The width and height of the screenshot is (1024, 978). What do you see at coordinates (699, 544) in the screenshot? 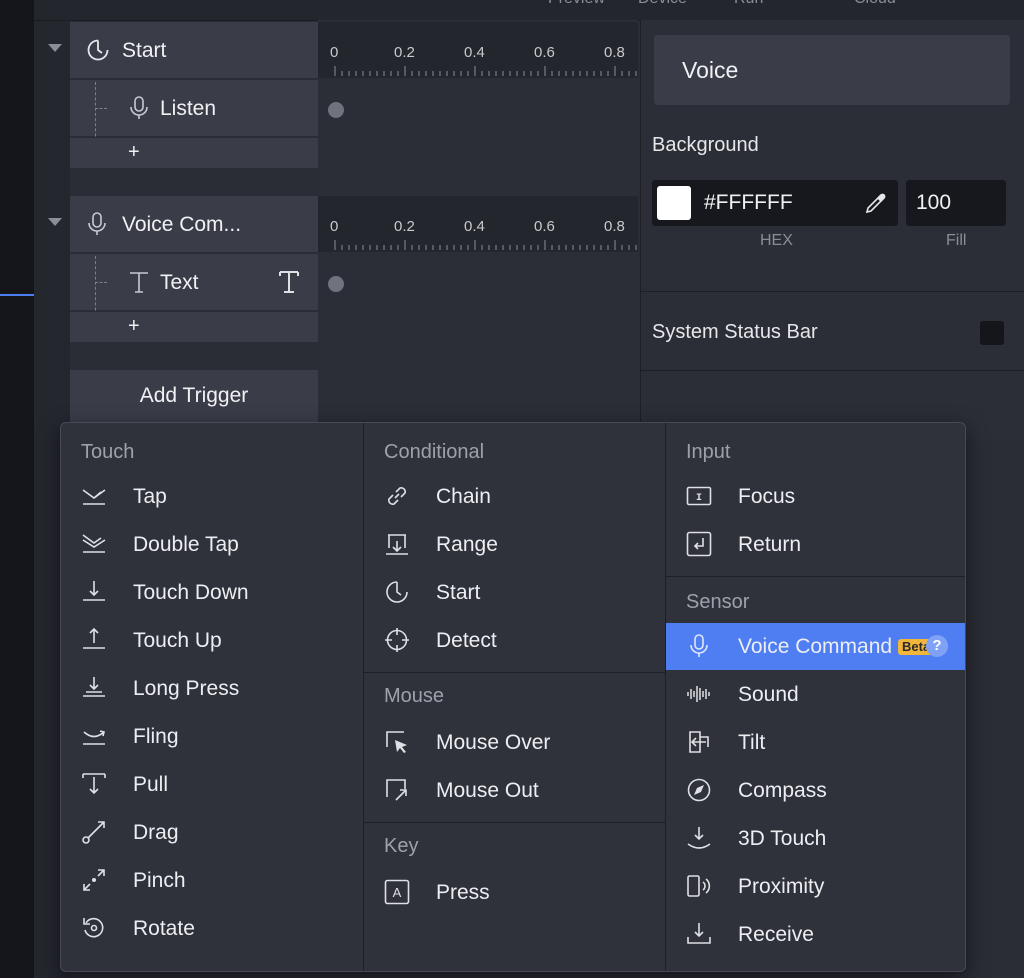
I see `return-icon` at bounding box center [699, 544].